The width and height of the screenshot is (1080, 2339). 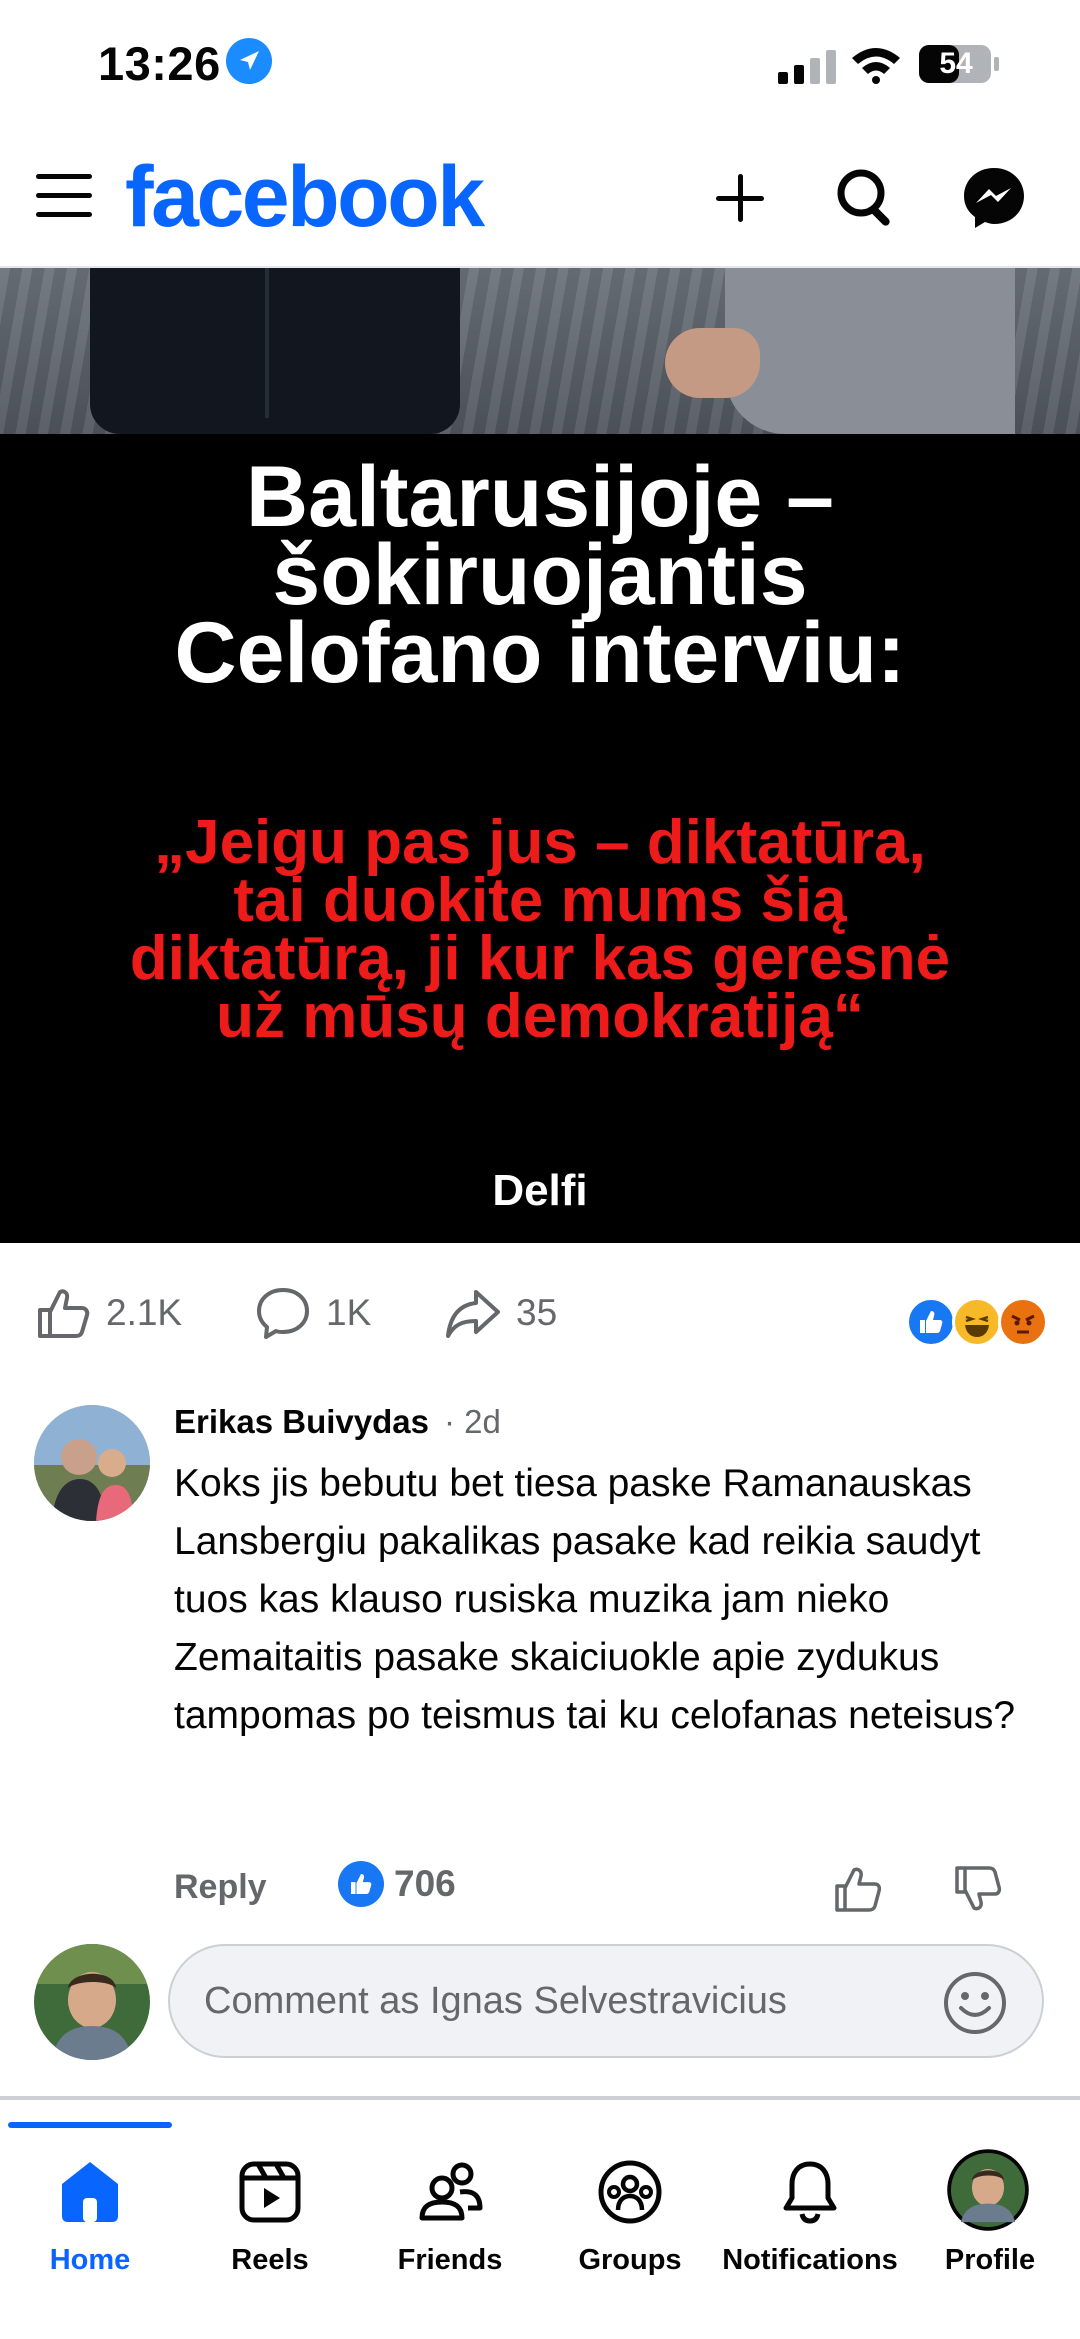 What do you see at coordinates (630, 2260) in the screenshot?
I see `nav-groups-label: Groups` at bounding box center [630, 2260].